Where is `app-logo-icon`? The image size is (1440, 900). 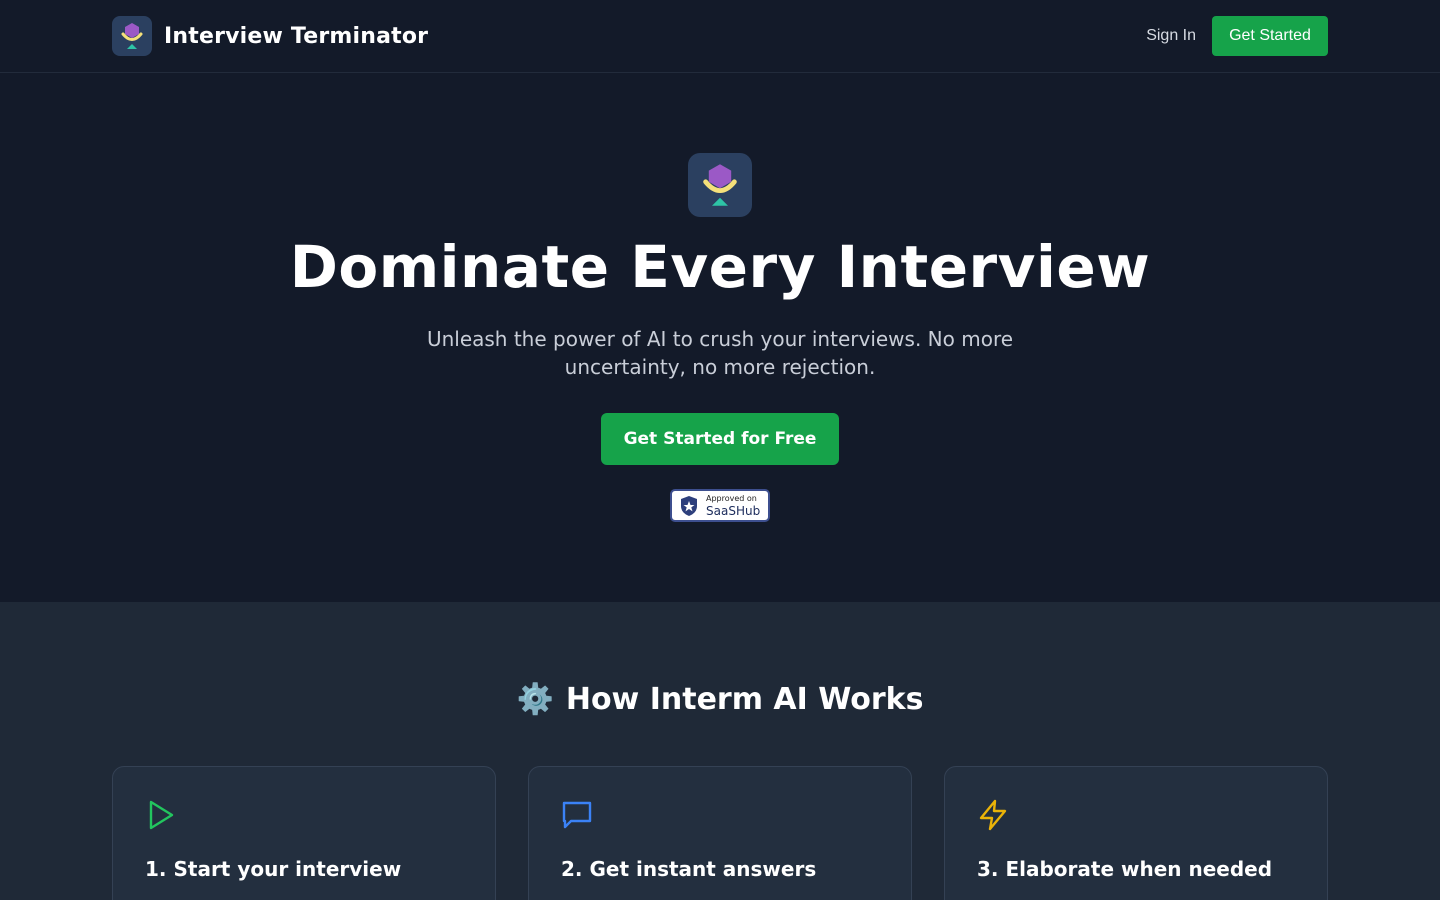
app-logo-icon is located at coordinates (132, 36).